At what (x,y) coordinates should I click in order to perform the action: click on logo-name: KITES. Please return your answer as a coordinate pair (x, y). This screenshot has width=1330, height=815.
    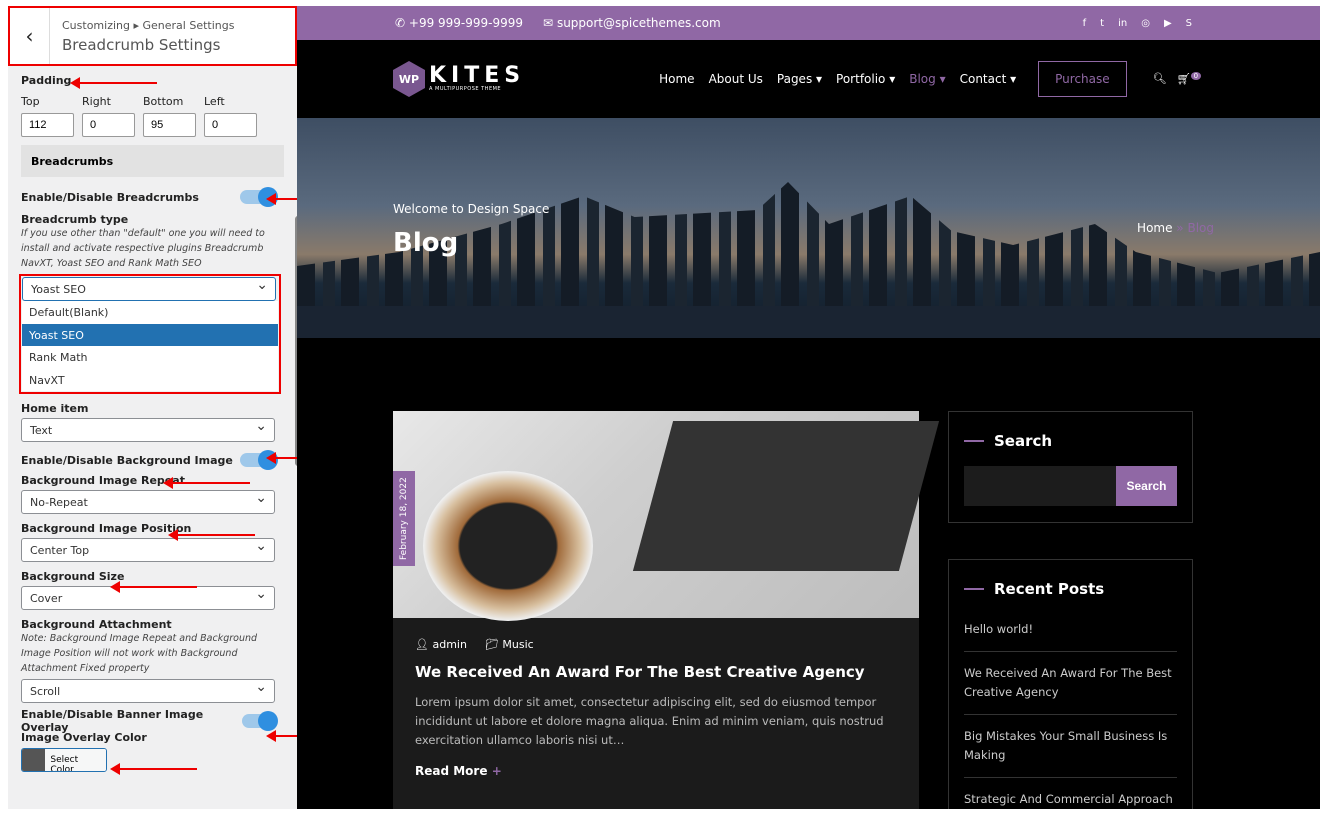
    Looking at the image, I should click on (477, 75).